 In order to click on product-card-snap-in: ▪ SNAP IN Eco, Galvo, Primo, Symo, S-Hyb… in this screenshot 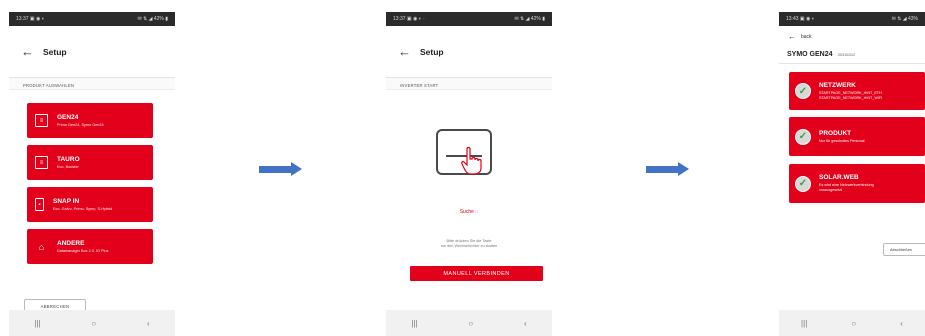, I will do `click(90, 204)`.